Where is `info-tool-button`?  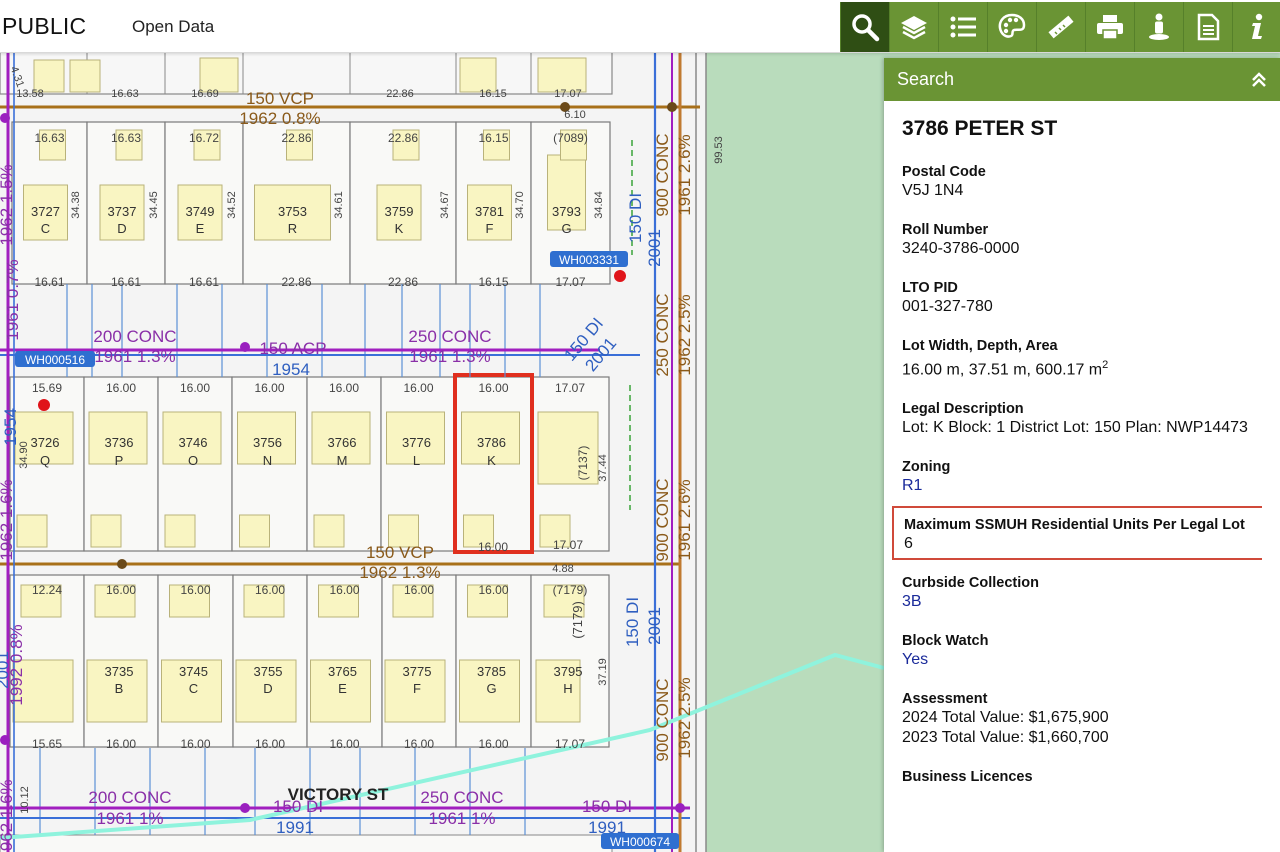 info-tool-button is located at coordinates (1256, 27).